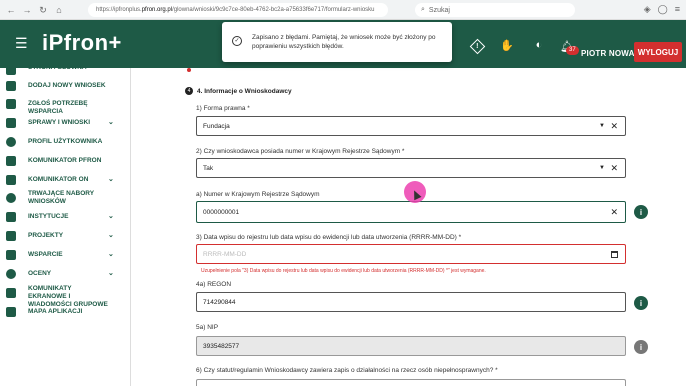 The image size is (686, 386). Describe the element at coordinates (214, 284) in the screenshot. I see `regon-label: 4a) REGON` at that location.